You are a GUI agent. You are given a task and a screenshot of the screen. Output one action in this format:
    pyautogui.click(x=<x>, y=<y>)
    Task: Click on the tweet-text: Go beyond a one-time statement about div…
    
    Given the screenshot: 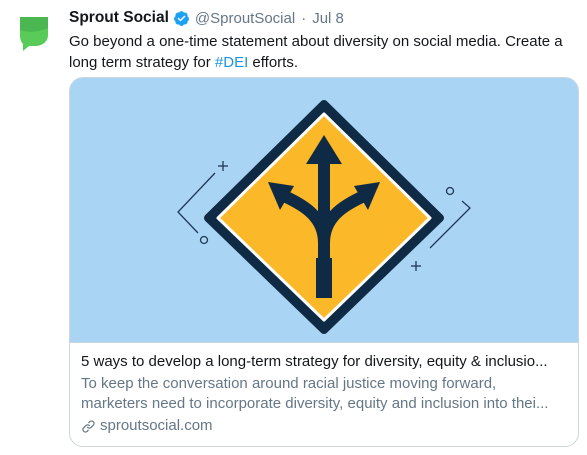 What is the action you would take?
    pyautogui.click(x=325, y=52)
    